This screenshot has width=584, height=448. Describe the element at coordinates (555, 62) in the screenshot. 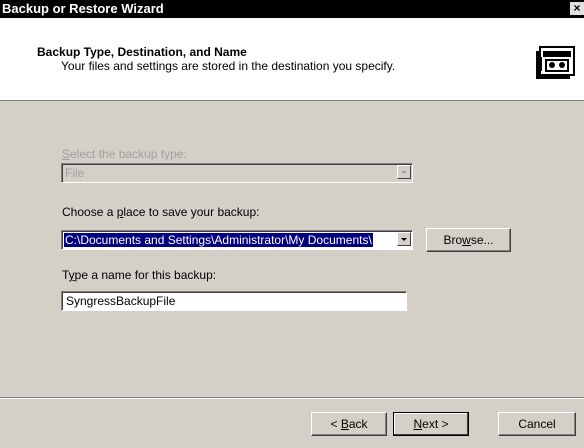

I see `backup-tape-icon` at that location.